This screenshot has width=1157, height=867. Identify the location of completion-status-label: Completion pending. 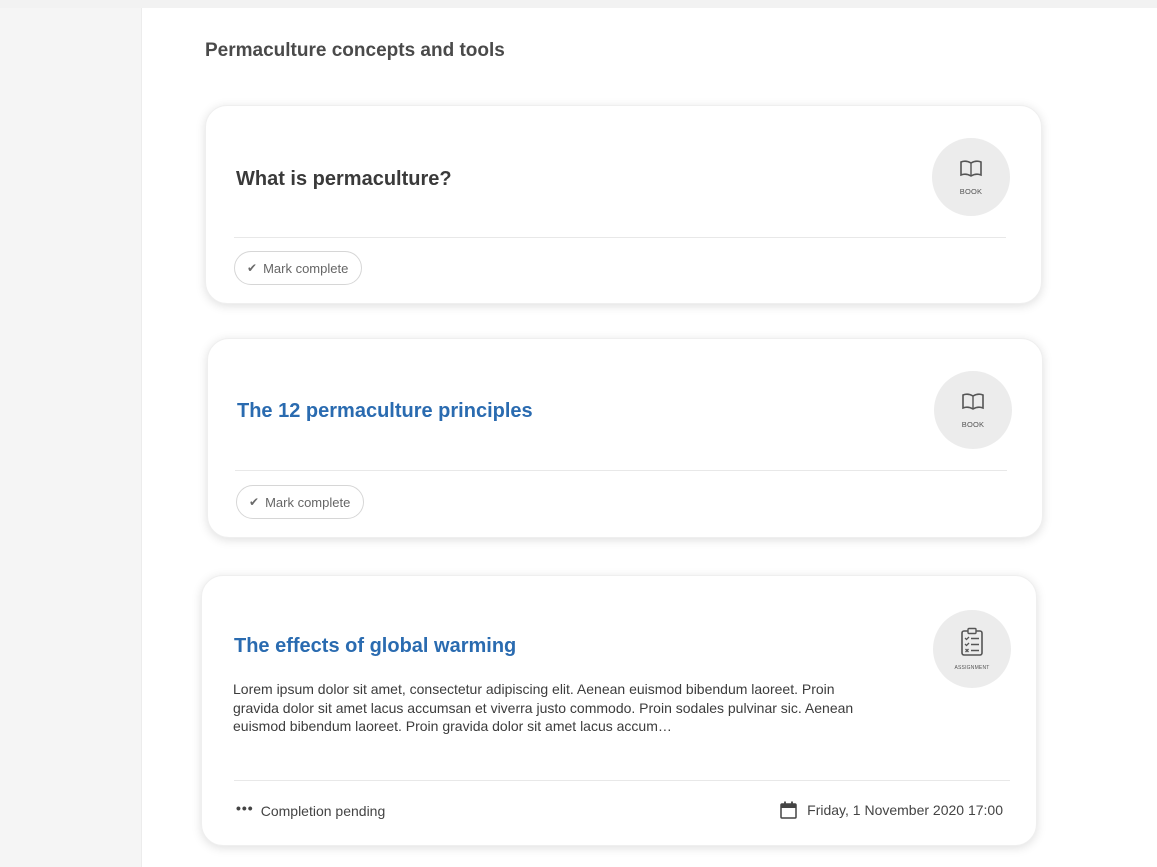
(323, 811).